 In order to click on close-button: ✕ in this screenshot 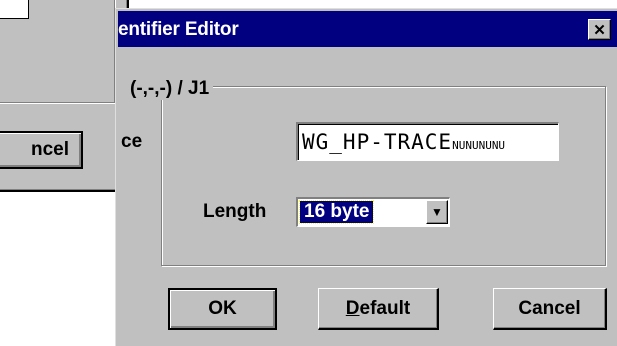, I will do `click(599, 29)`.